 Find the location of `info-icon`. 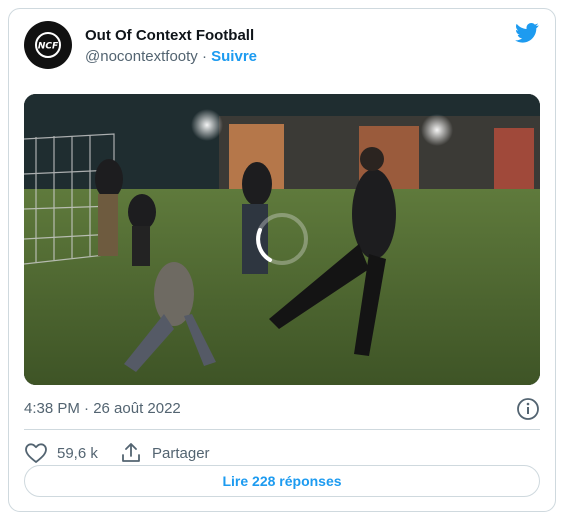

info-icon is located at coordinates (528, 409).